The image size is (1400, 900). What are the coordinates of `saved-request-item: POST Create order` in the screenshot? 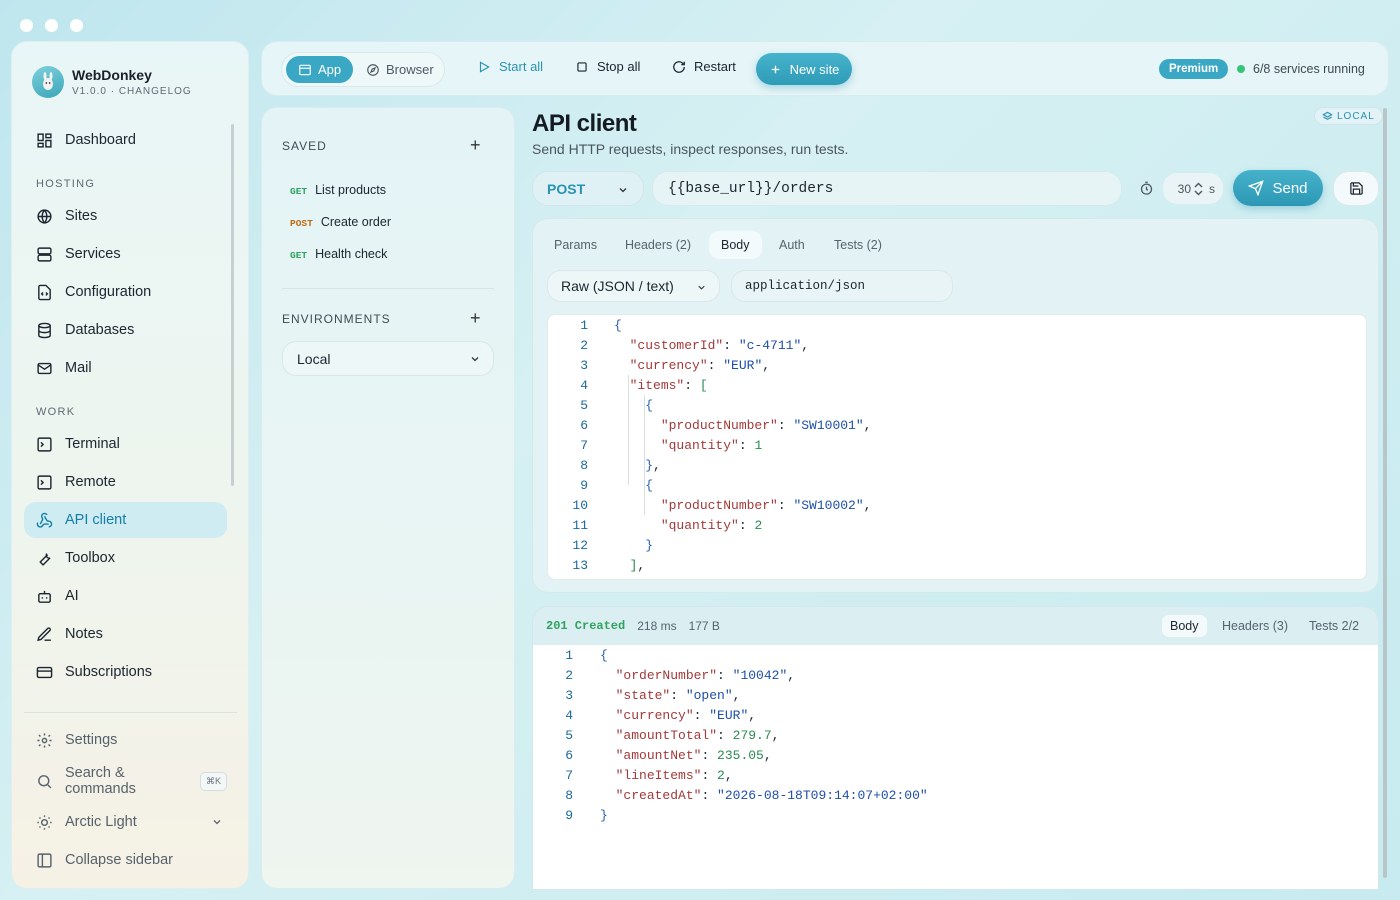 It's located at (340, 222).